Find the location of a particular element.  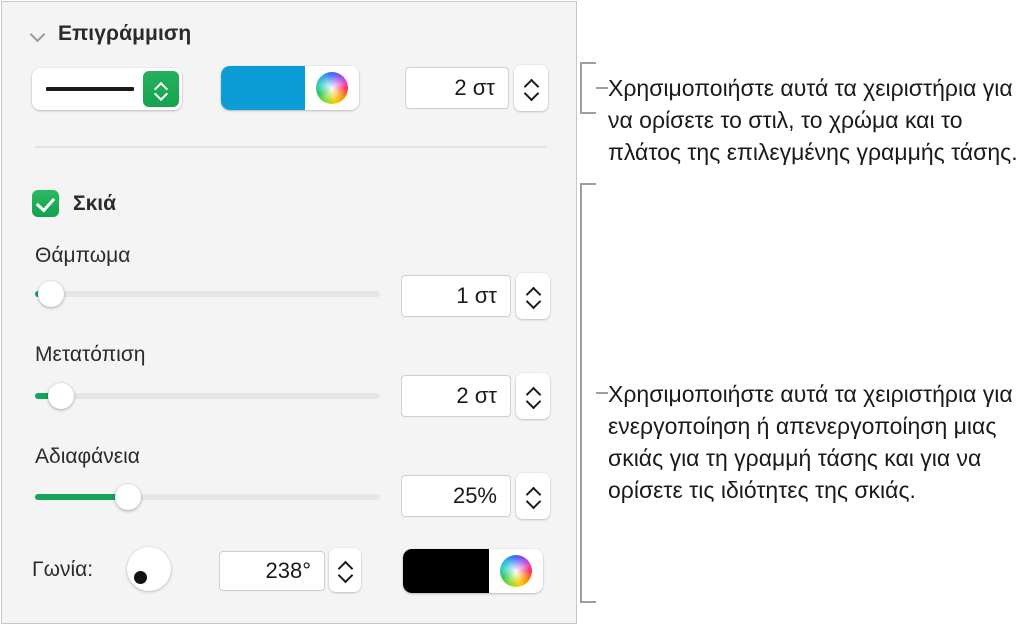

line-style-popup-button is located at coordinates (107, 89).